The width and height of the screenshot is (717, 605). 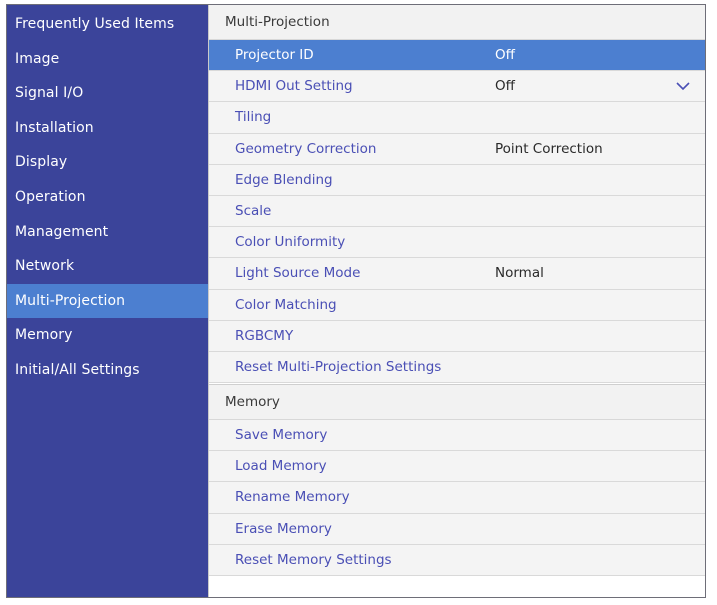 I want to click on row-label: Rename Memory, so click(x=292, y=497).